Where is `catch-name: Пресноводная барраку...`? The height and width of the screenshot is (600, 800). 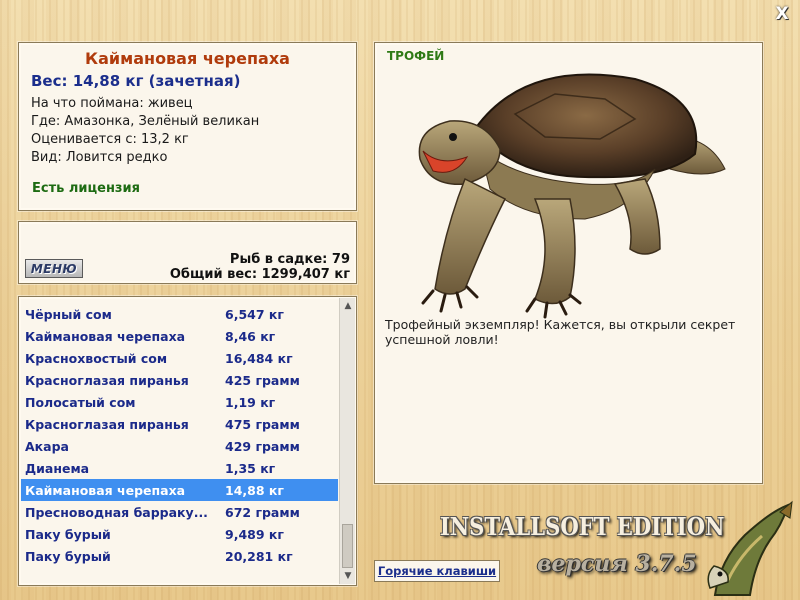
catch-name: Пресноводная барраку... is located at coordinates (116, 512).